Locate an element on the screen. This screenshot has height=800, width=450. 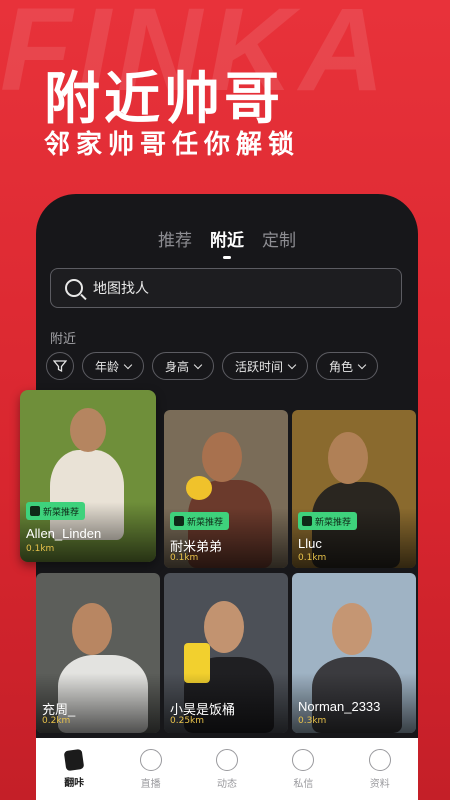
filter-label: 年龄 is located at coordinates (107, 366).